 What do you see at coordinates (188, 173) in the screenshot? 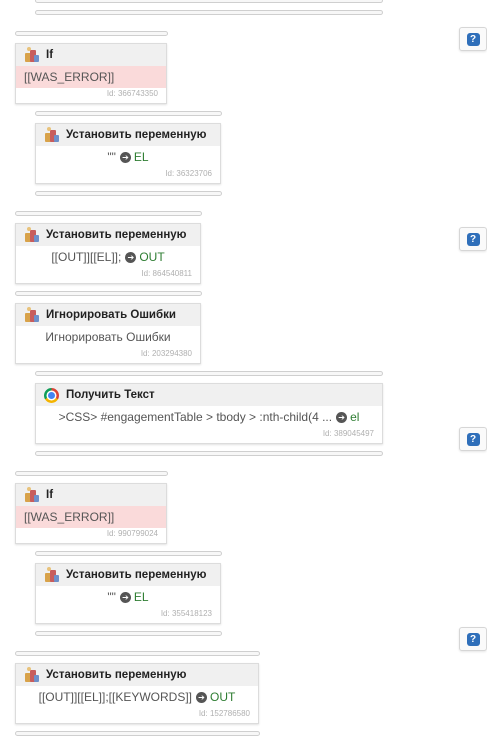
I see `block-id: Id: 36323706` at bounding box center [188, 173].